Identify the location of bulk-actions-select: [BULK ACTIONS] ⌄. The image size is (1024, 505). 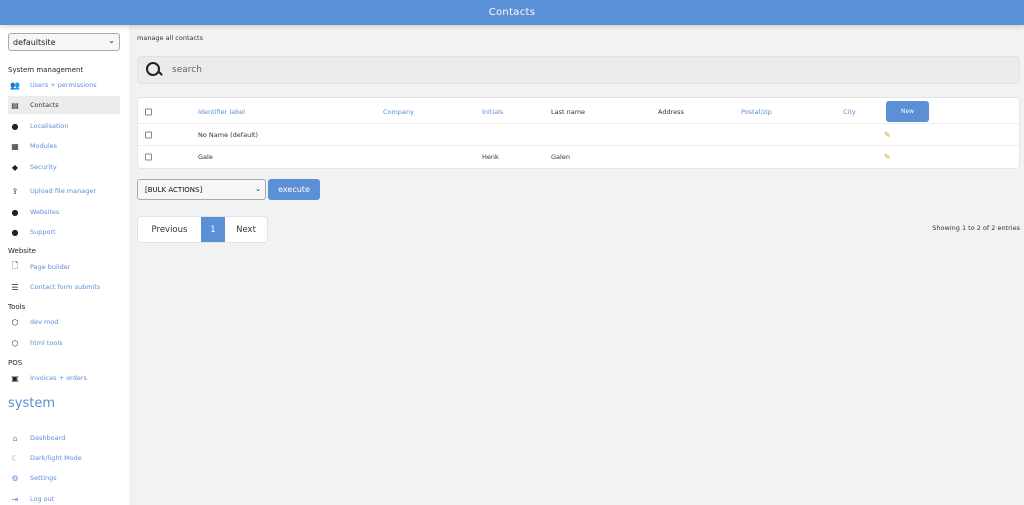
(201, 189).